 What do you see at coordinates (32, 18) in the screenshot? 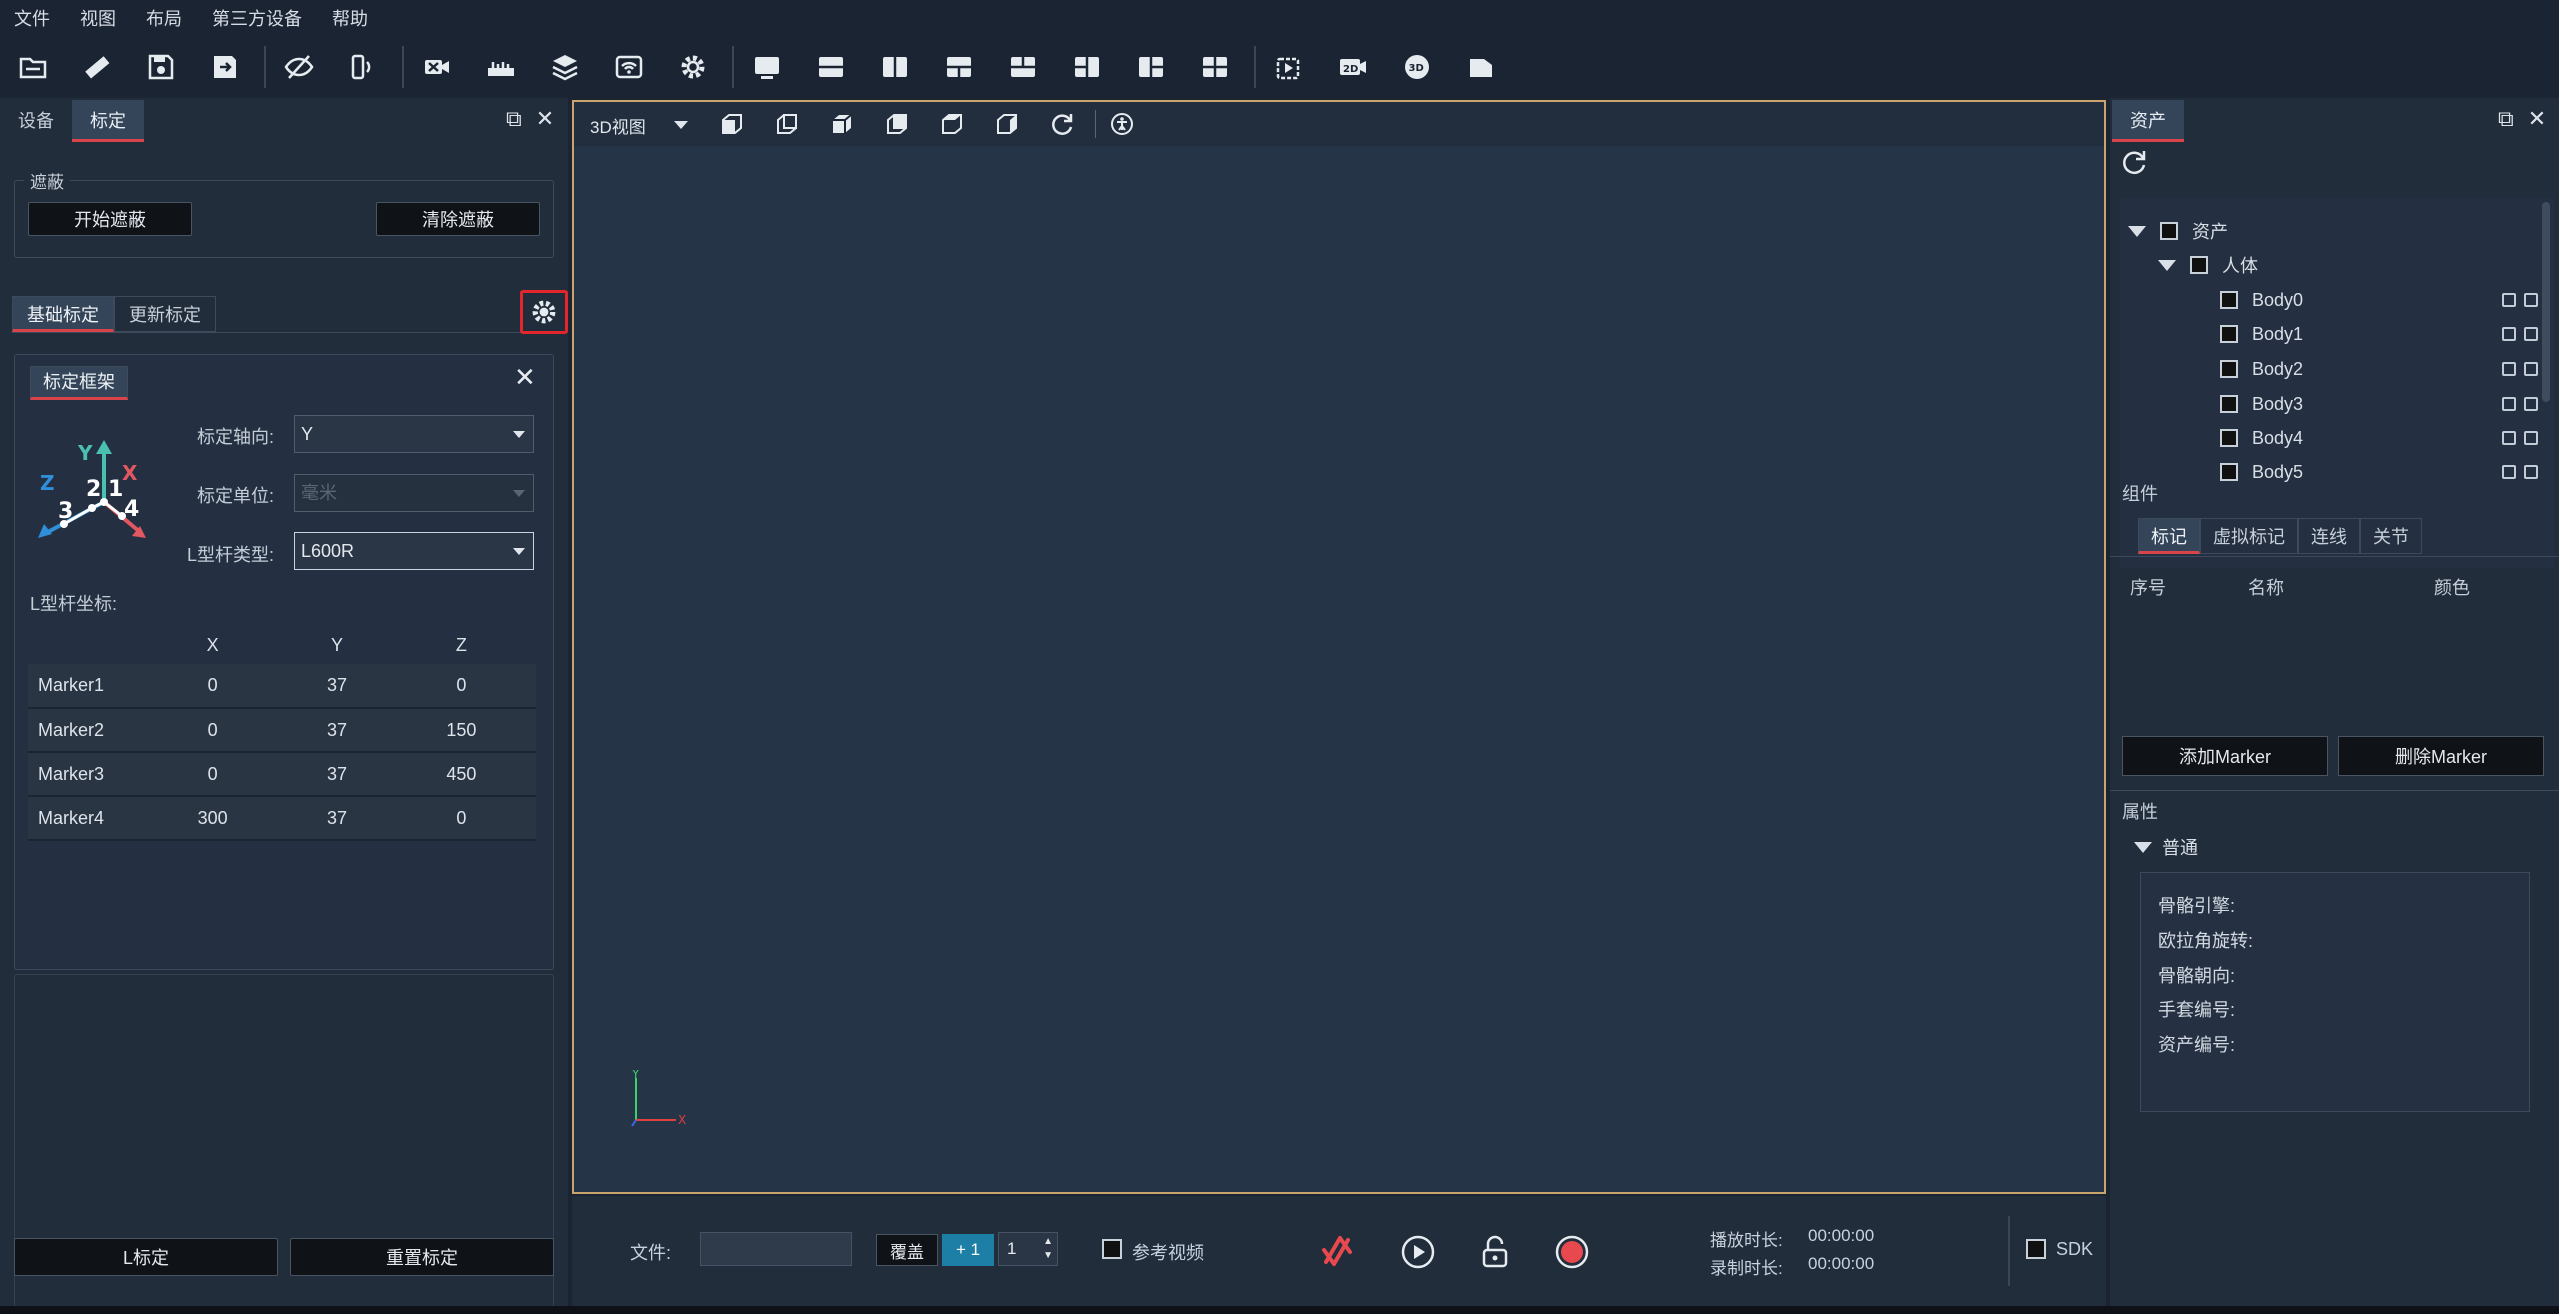
I see `menu-file: 文件` at bounding box center [32, 18].